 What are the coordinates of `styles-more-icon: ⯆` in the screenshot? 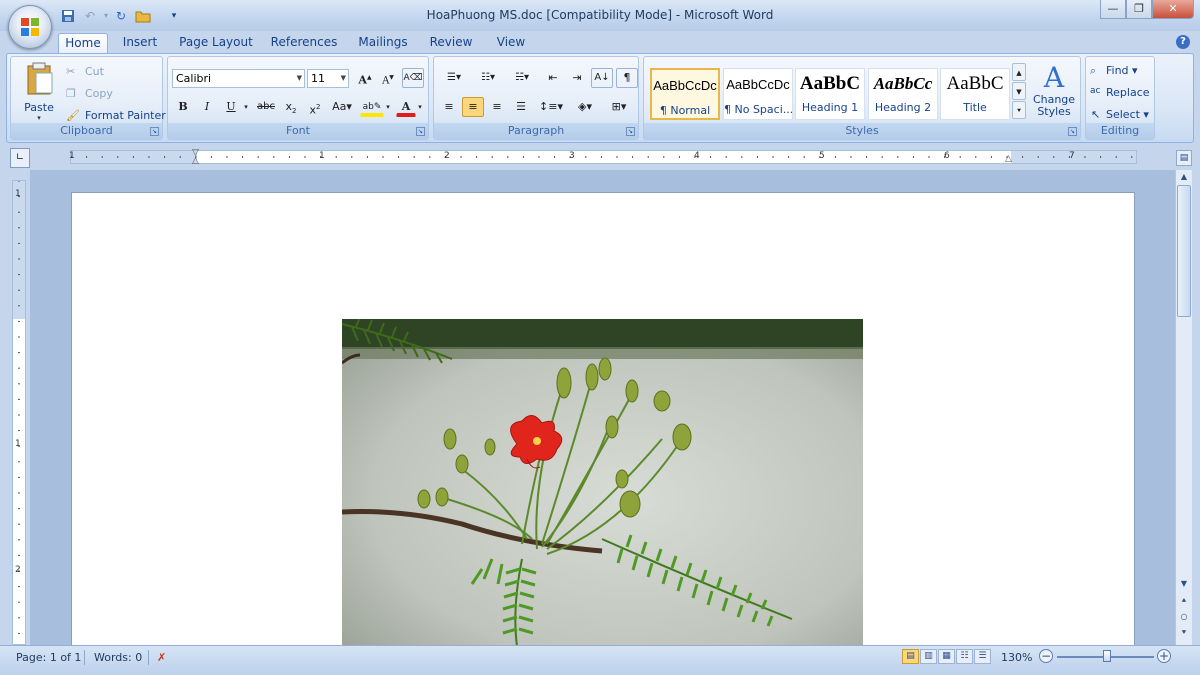 It's located at (1019, 110).